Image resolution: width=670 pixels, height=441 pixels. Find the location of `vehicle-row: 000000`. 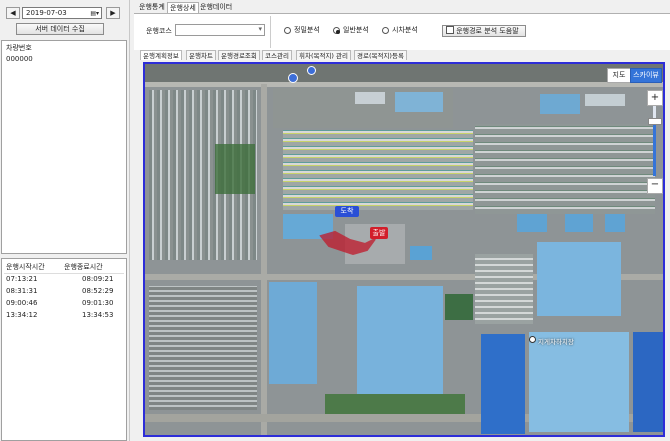

vehicle-row: 000000 is located at coordinates (19, 59).